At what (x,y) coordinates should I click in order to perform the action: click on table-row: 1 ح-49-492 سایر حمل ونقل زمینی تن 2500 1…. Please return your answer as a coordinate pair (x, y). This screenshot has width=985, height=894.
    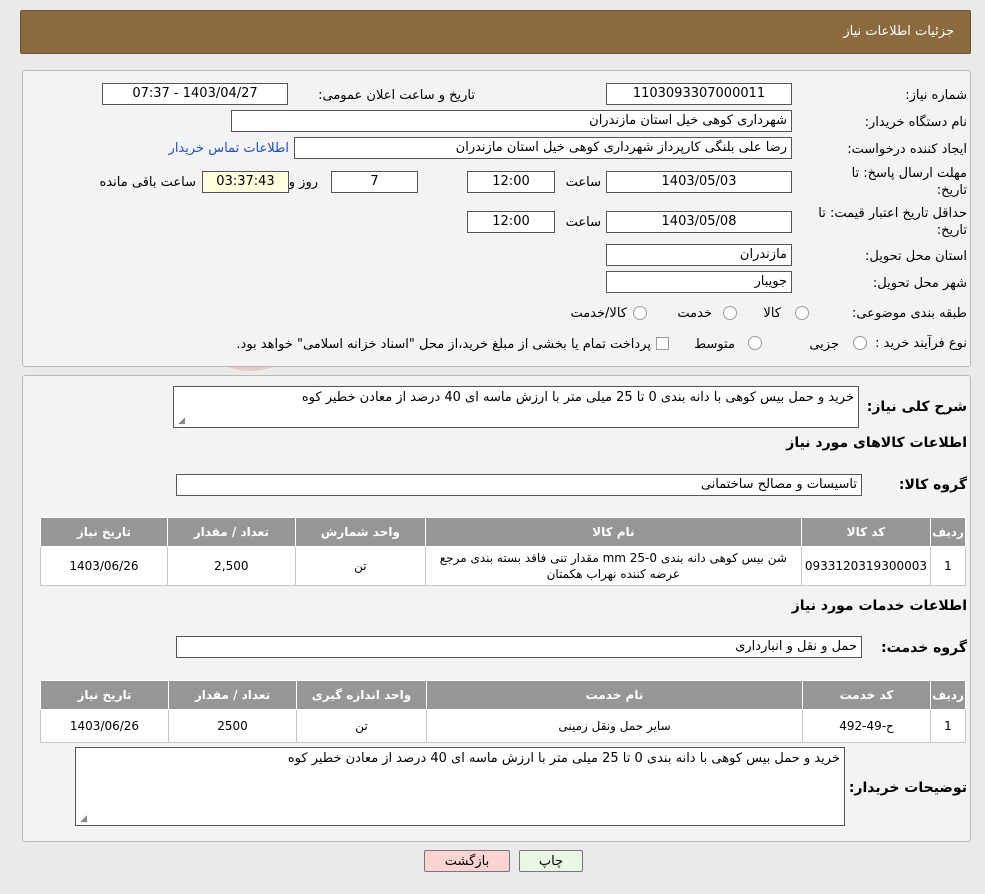
    Looking at the image, I should click on (503, 726).